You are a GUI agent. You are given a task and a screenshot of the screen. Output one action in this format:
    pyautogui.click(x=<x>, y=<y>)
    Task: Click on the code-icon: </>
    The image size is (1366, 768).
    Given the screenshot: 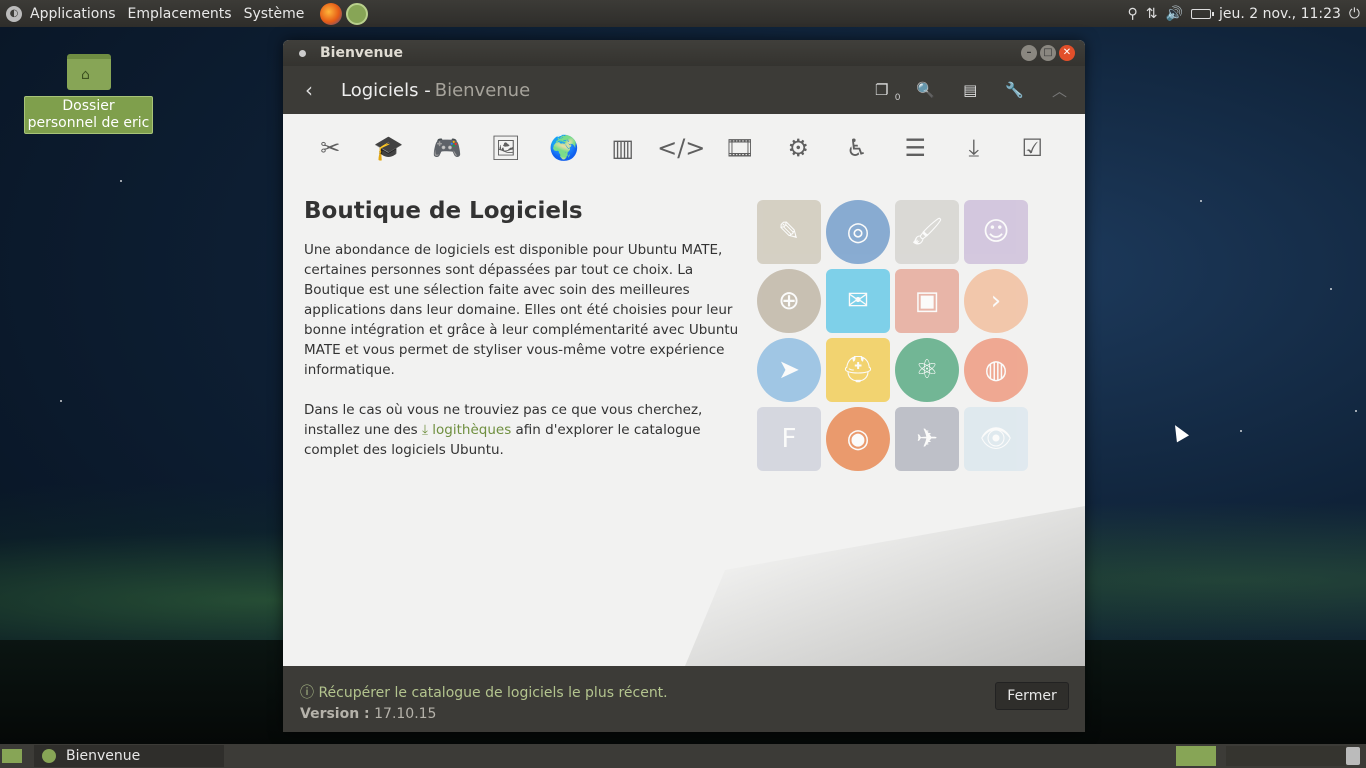 What is the action you would take?
    pyautogui.click(x=681, y=148)
    